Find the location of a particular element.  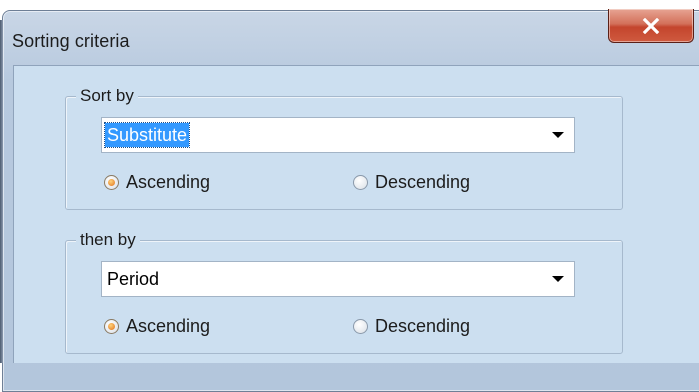

close-button is located at coordinates (651, 26).